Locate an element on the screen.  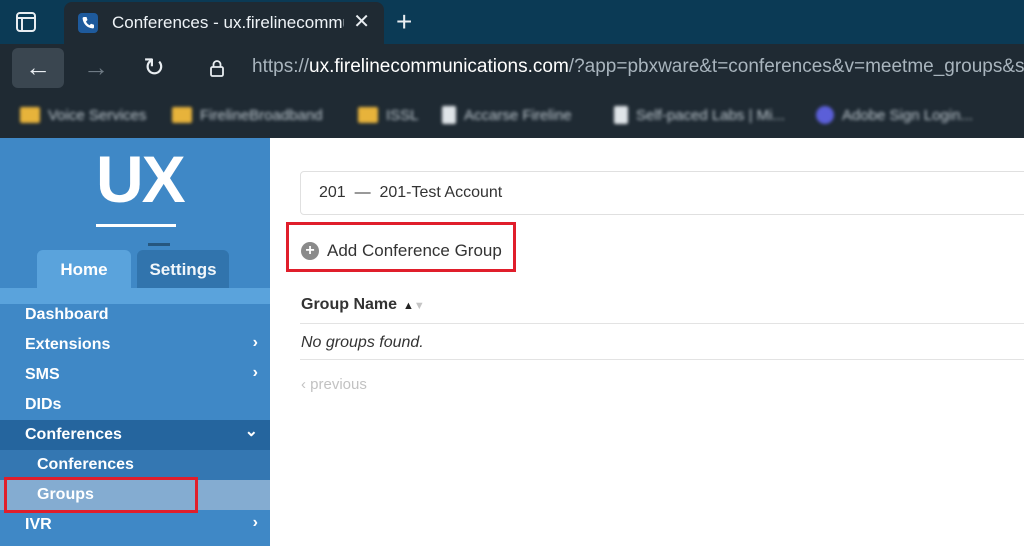
sidebar-item-dashboard: Dashboard is located at coordinates (135, 315).